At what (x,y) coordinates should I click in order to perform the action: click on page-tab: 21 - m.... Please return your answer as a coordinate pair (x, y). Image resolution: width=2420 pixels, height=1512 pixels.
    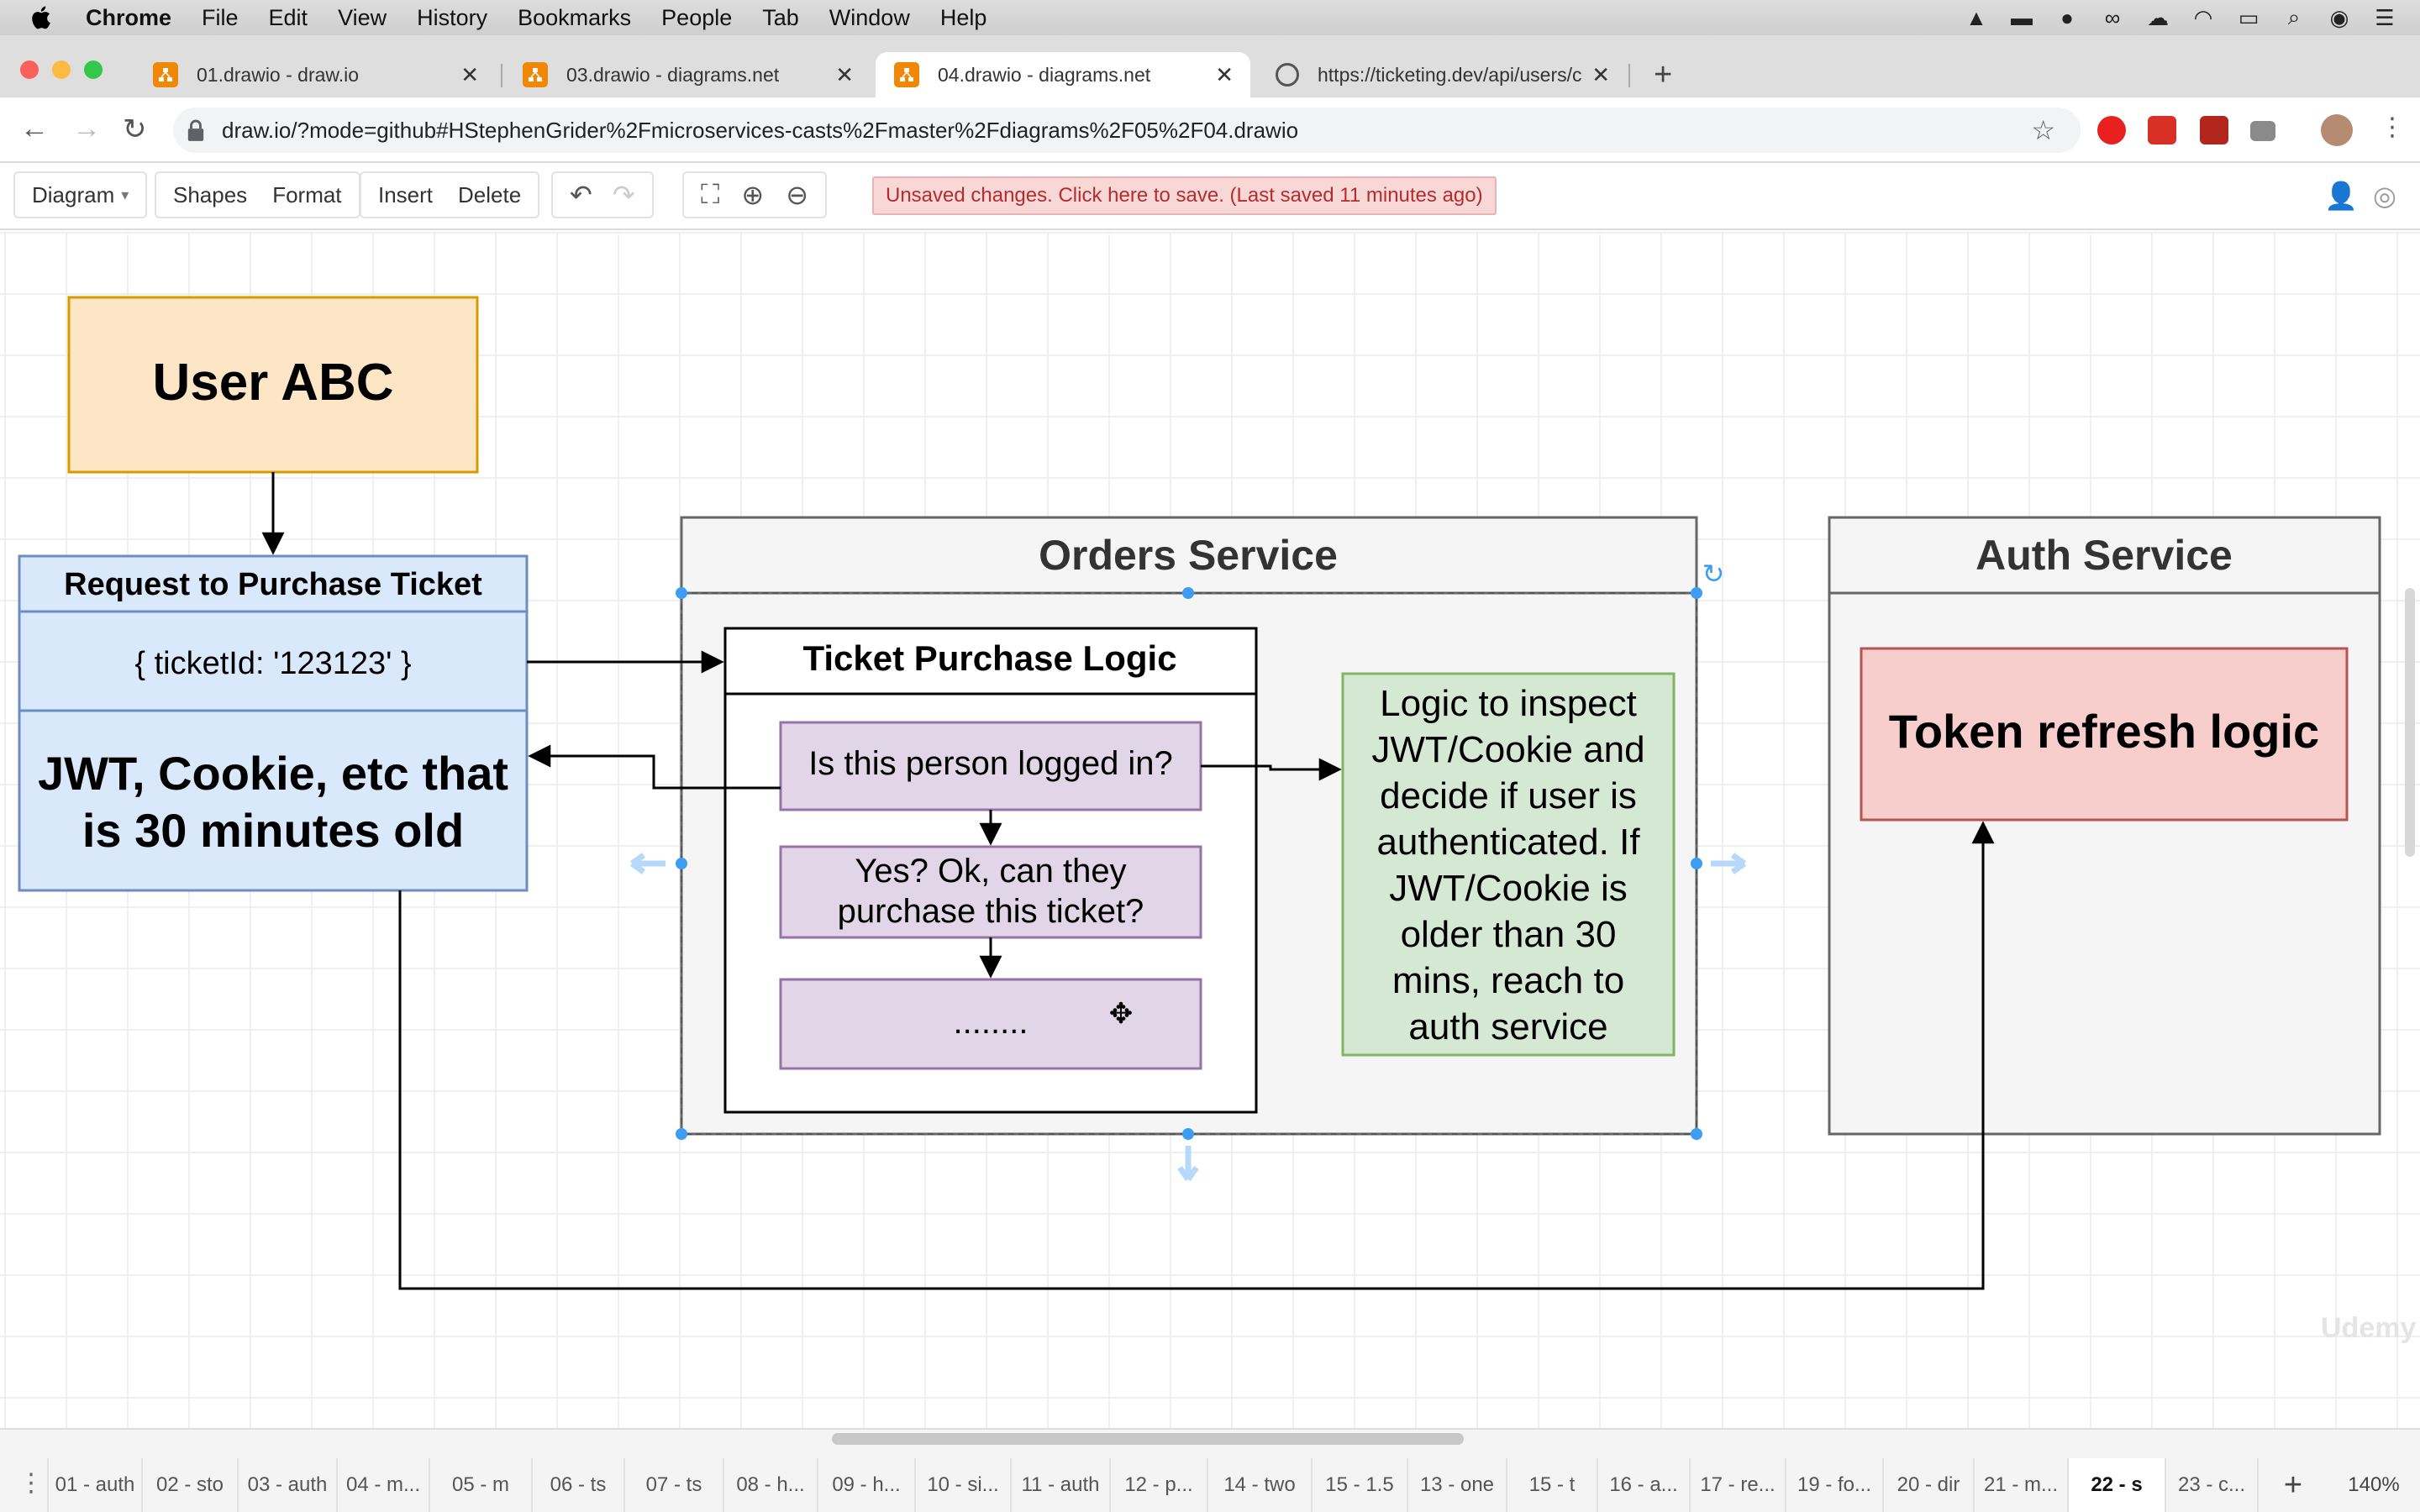
    Looking at the image, I should click on (2020, 1485).